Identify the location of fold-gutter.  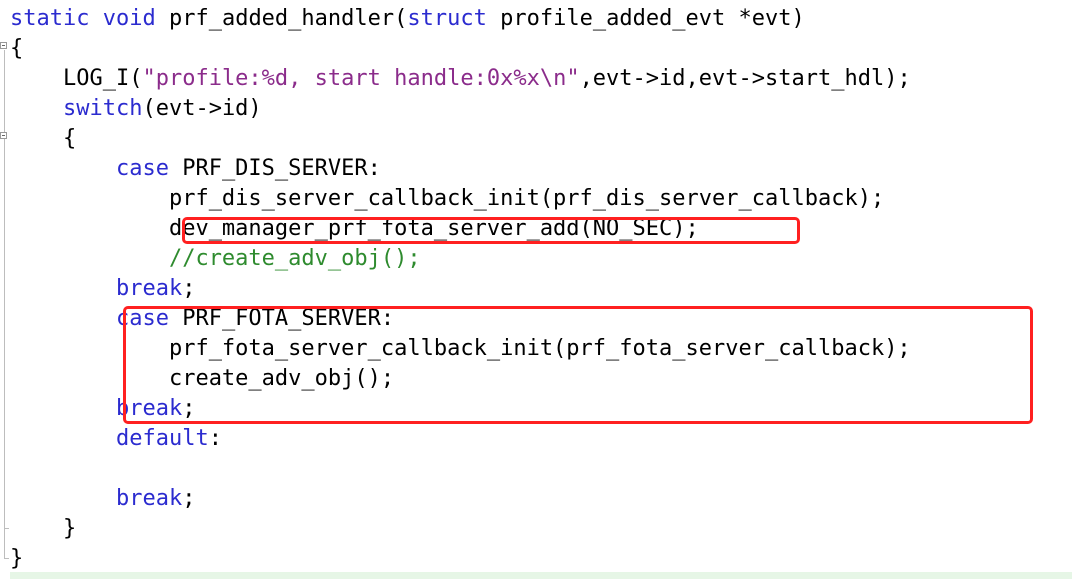
(5, 289).